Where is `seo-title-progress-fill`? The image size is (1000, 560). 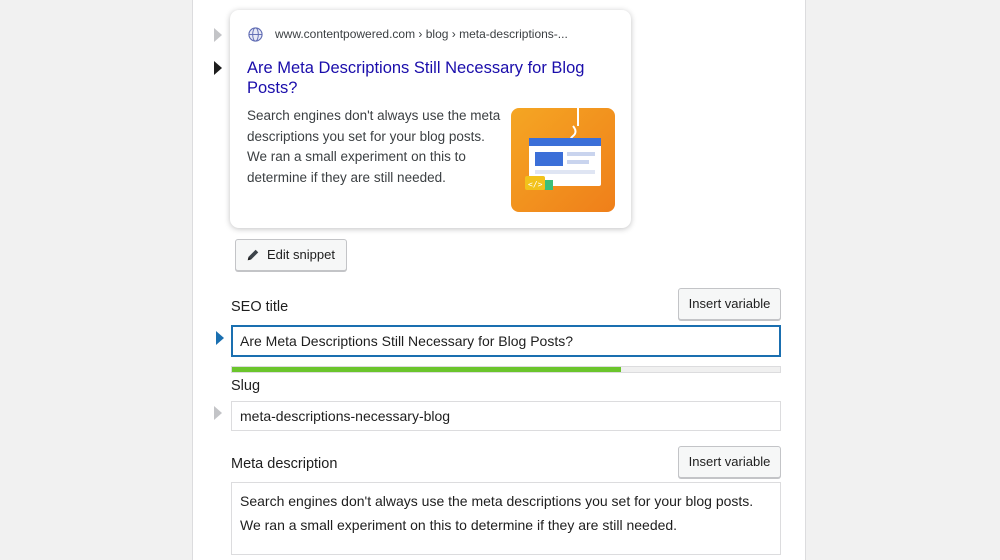
seo-title-progress-fill is located at coordinates (427, 369).